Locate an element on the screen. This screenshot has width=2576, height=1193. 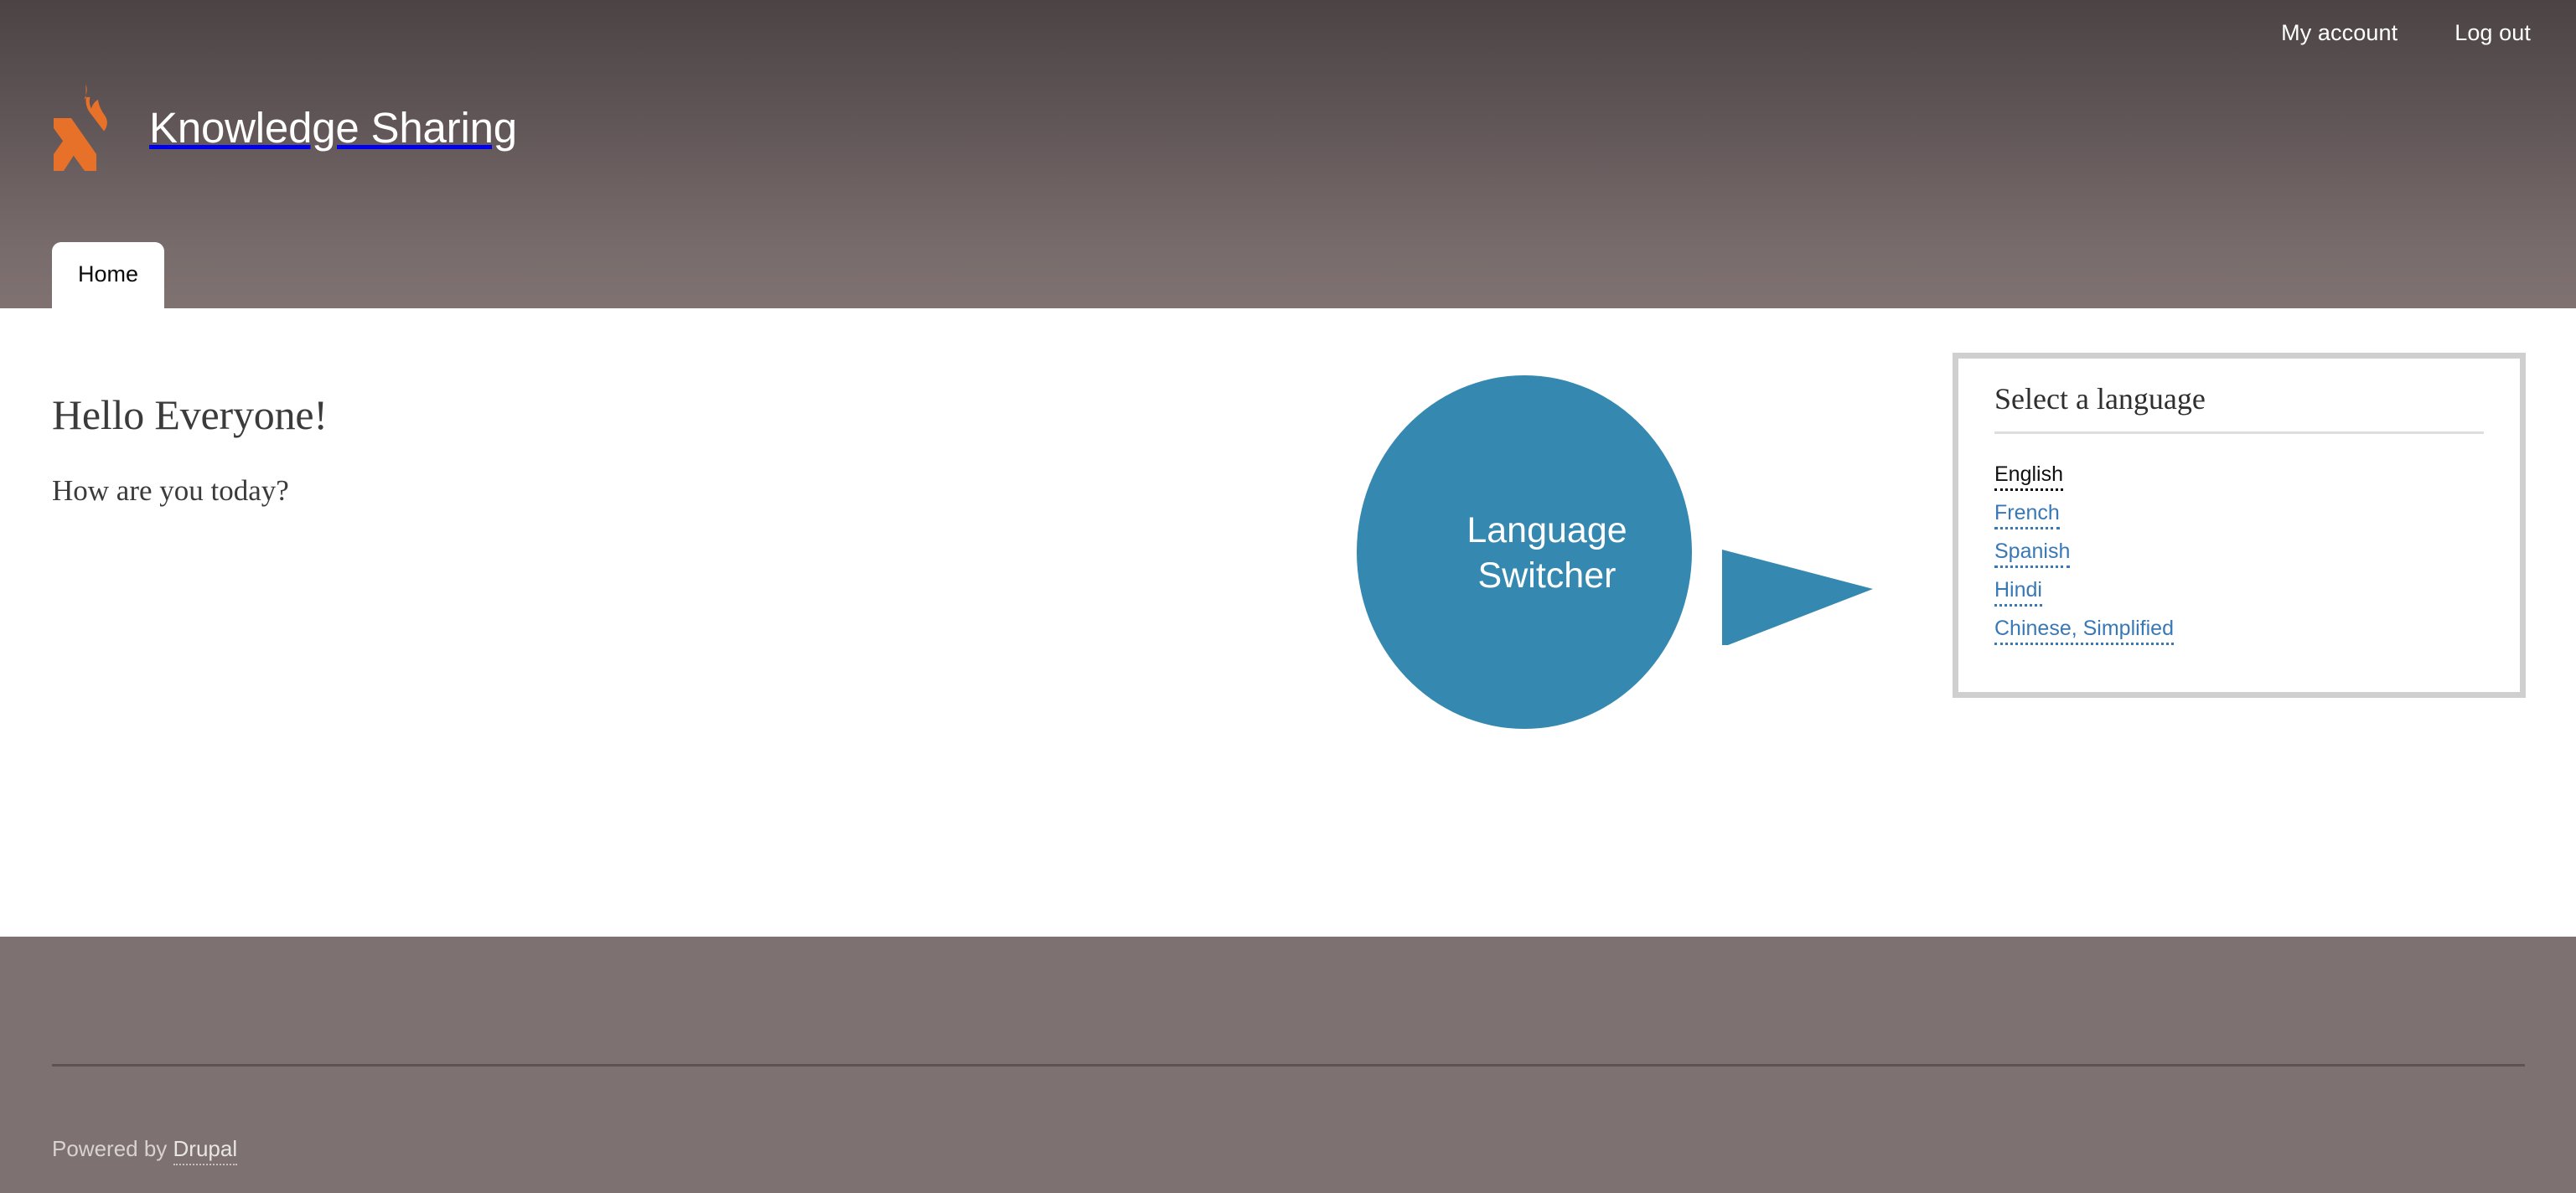
callout-bubble-shape is located at coordinates (1615, 552).